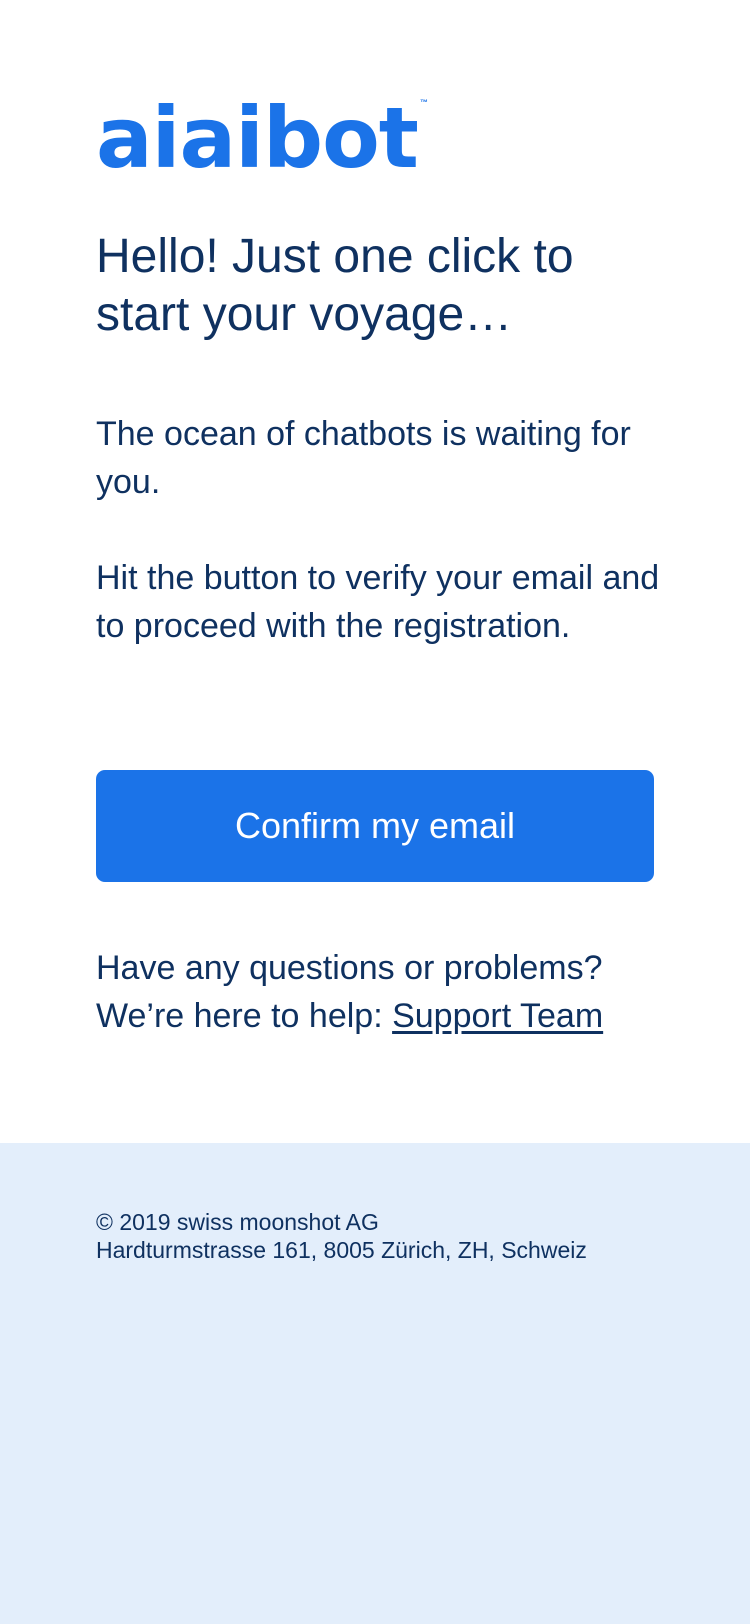 The height and width of the screenshot is (1624, 750). What do you see at coordinates (349, 968) in the screenshot?
I see `help-question: Have any questions or problems?` at bounding box center [349, 968].